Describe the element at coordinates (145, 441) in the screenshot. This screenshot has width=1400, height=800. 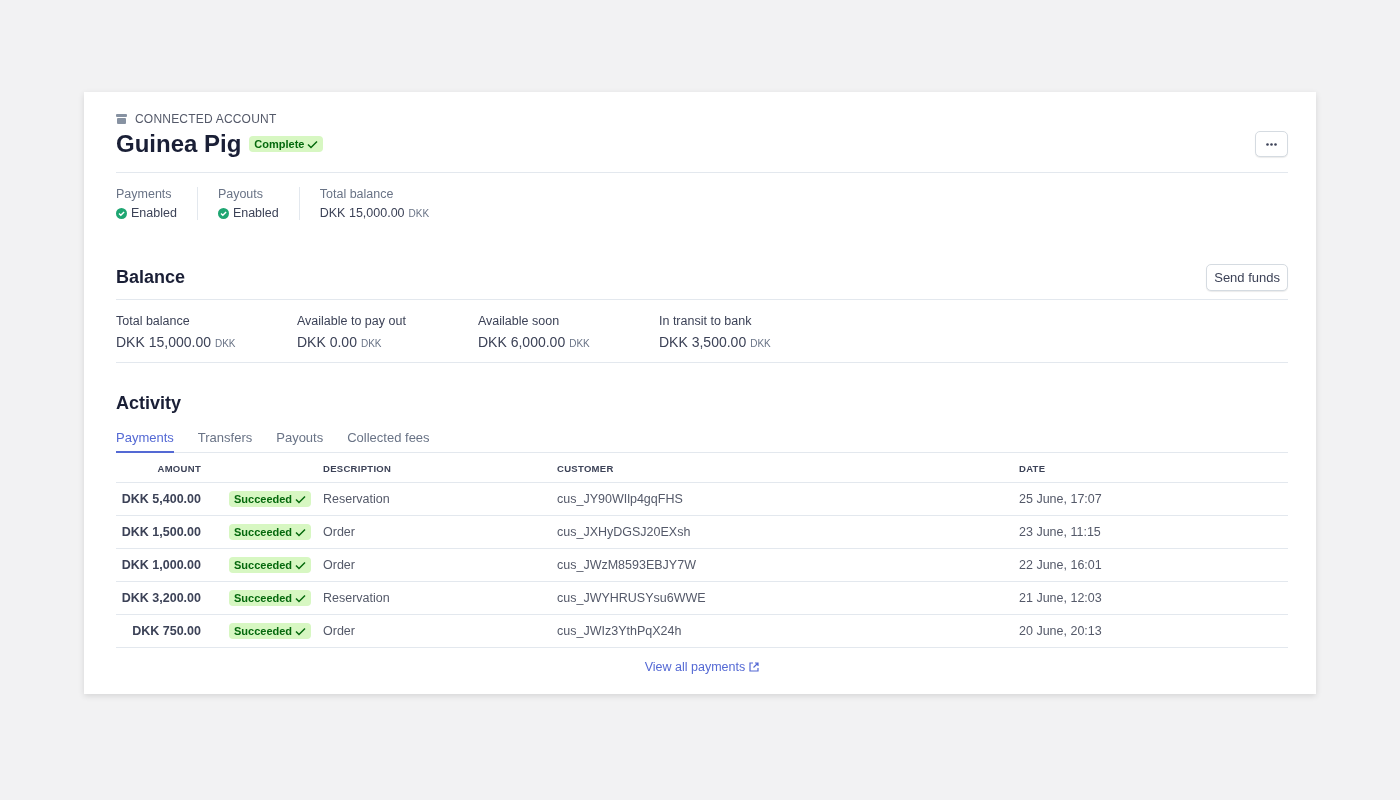
I see `activity-tab: Payments` at that location.